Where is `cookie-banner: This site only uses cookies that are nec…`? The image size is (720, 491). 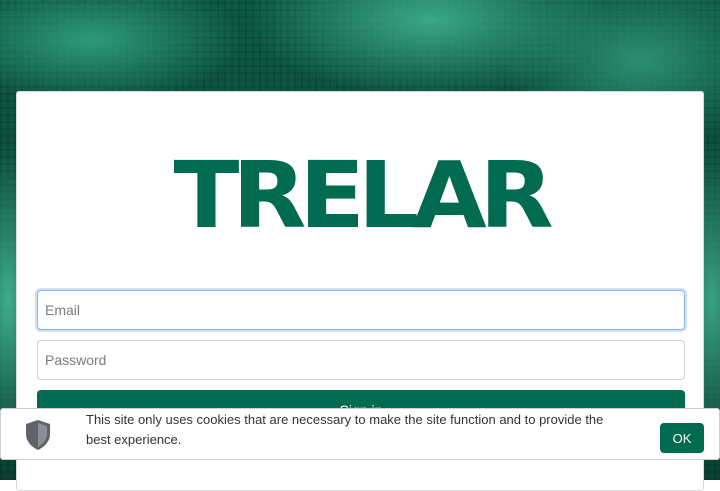
cookie-banner: This site only uses cookies that are nec… is located at coordinates (360, 434).